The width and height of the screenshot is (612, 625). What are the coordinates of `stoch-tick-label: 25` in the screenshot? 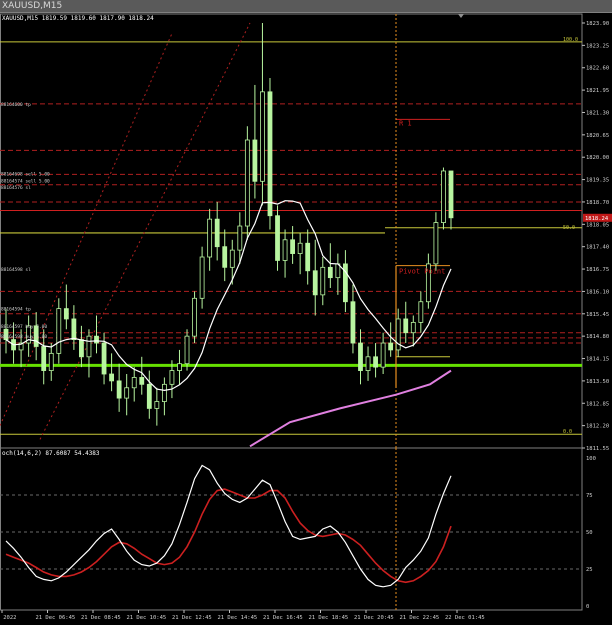 It's located at (589, 570).